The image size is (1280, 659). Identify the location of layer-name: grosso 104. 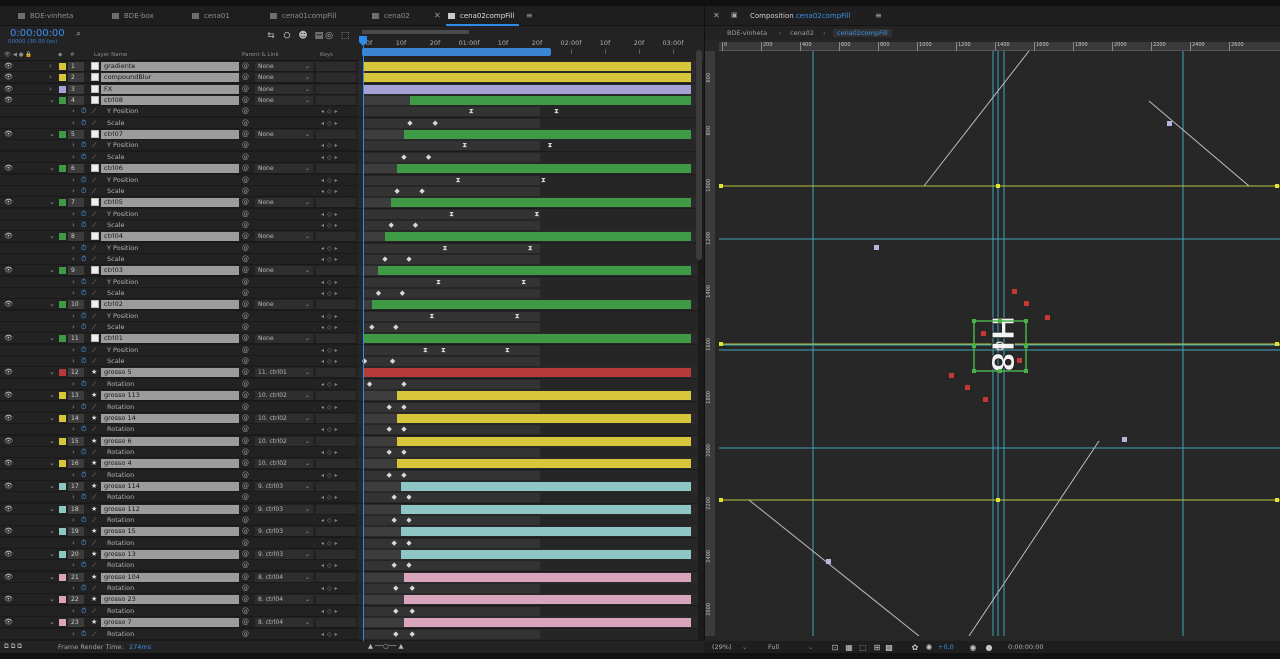
(170, 577).